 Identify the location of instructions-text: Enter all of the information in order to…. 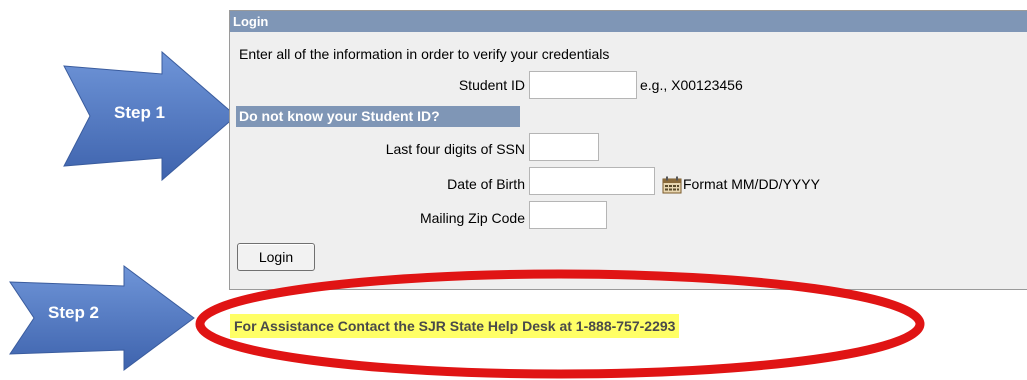
(424, 54).